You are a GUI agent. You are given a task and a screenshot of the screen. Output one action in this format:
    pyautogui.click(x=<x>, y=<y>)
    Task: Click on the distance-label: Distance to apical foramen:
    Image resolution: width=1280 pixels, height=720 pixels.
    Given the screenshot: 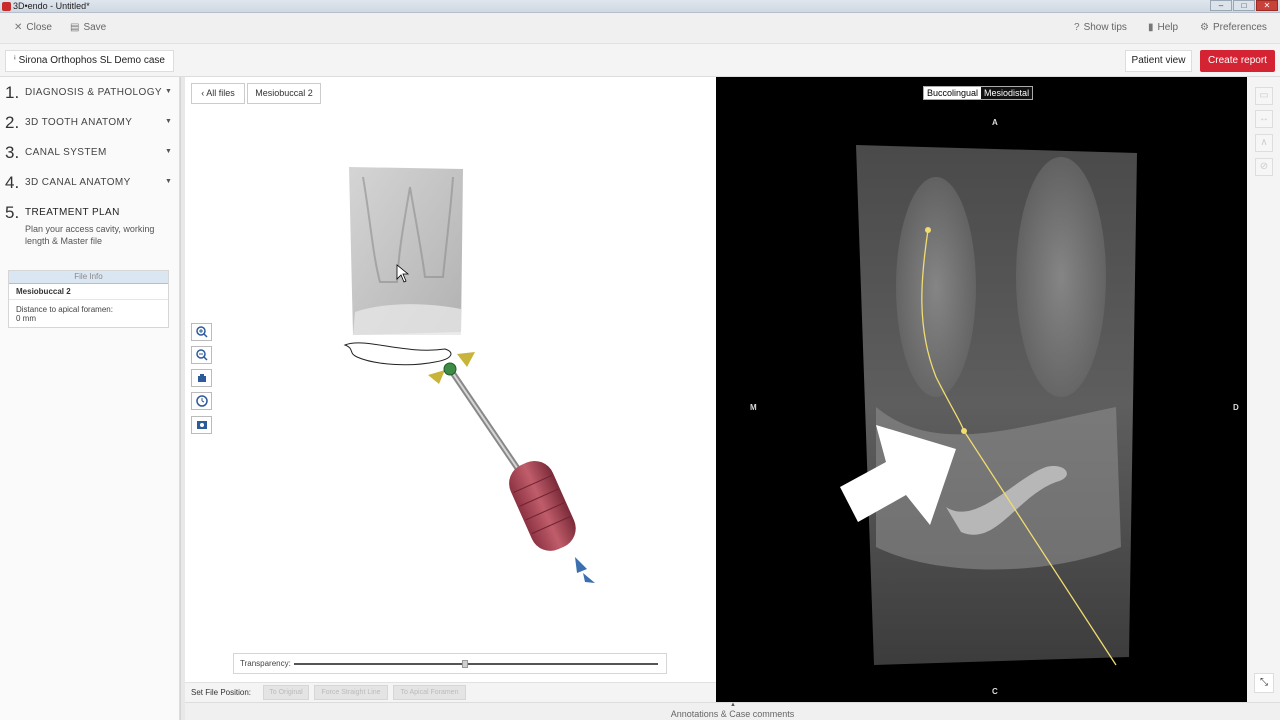 What is the action you would take?
    pyautogui.click(x=64, y=309)
    